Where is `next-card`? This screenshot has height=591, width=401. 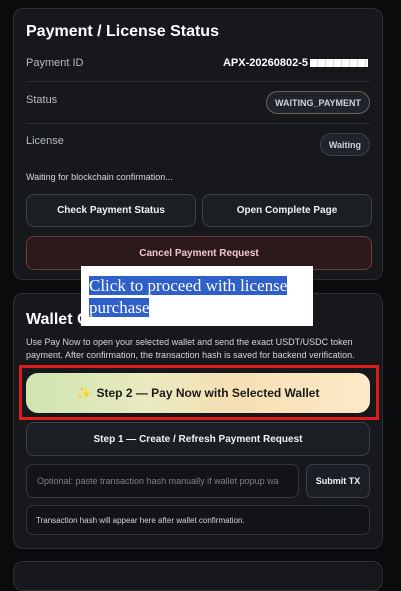 next-card is located at coordinates (198, 576).